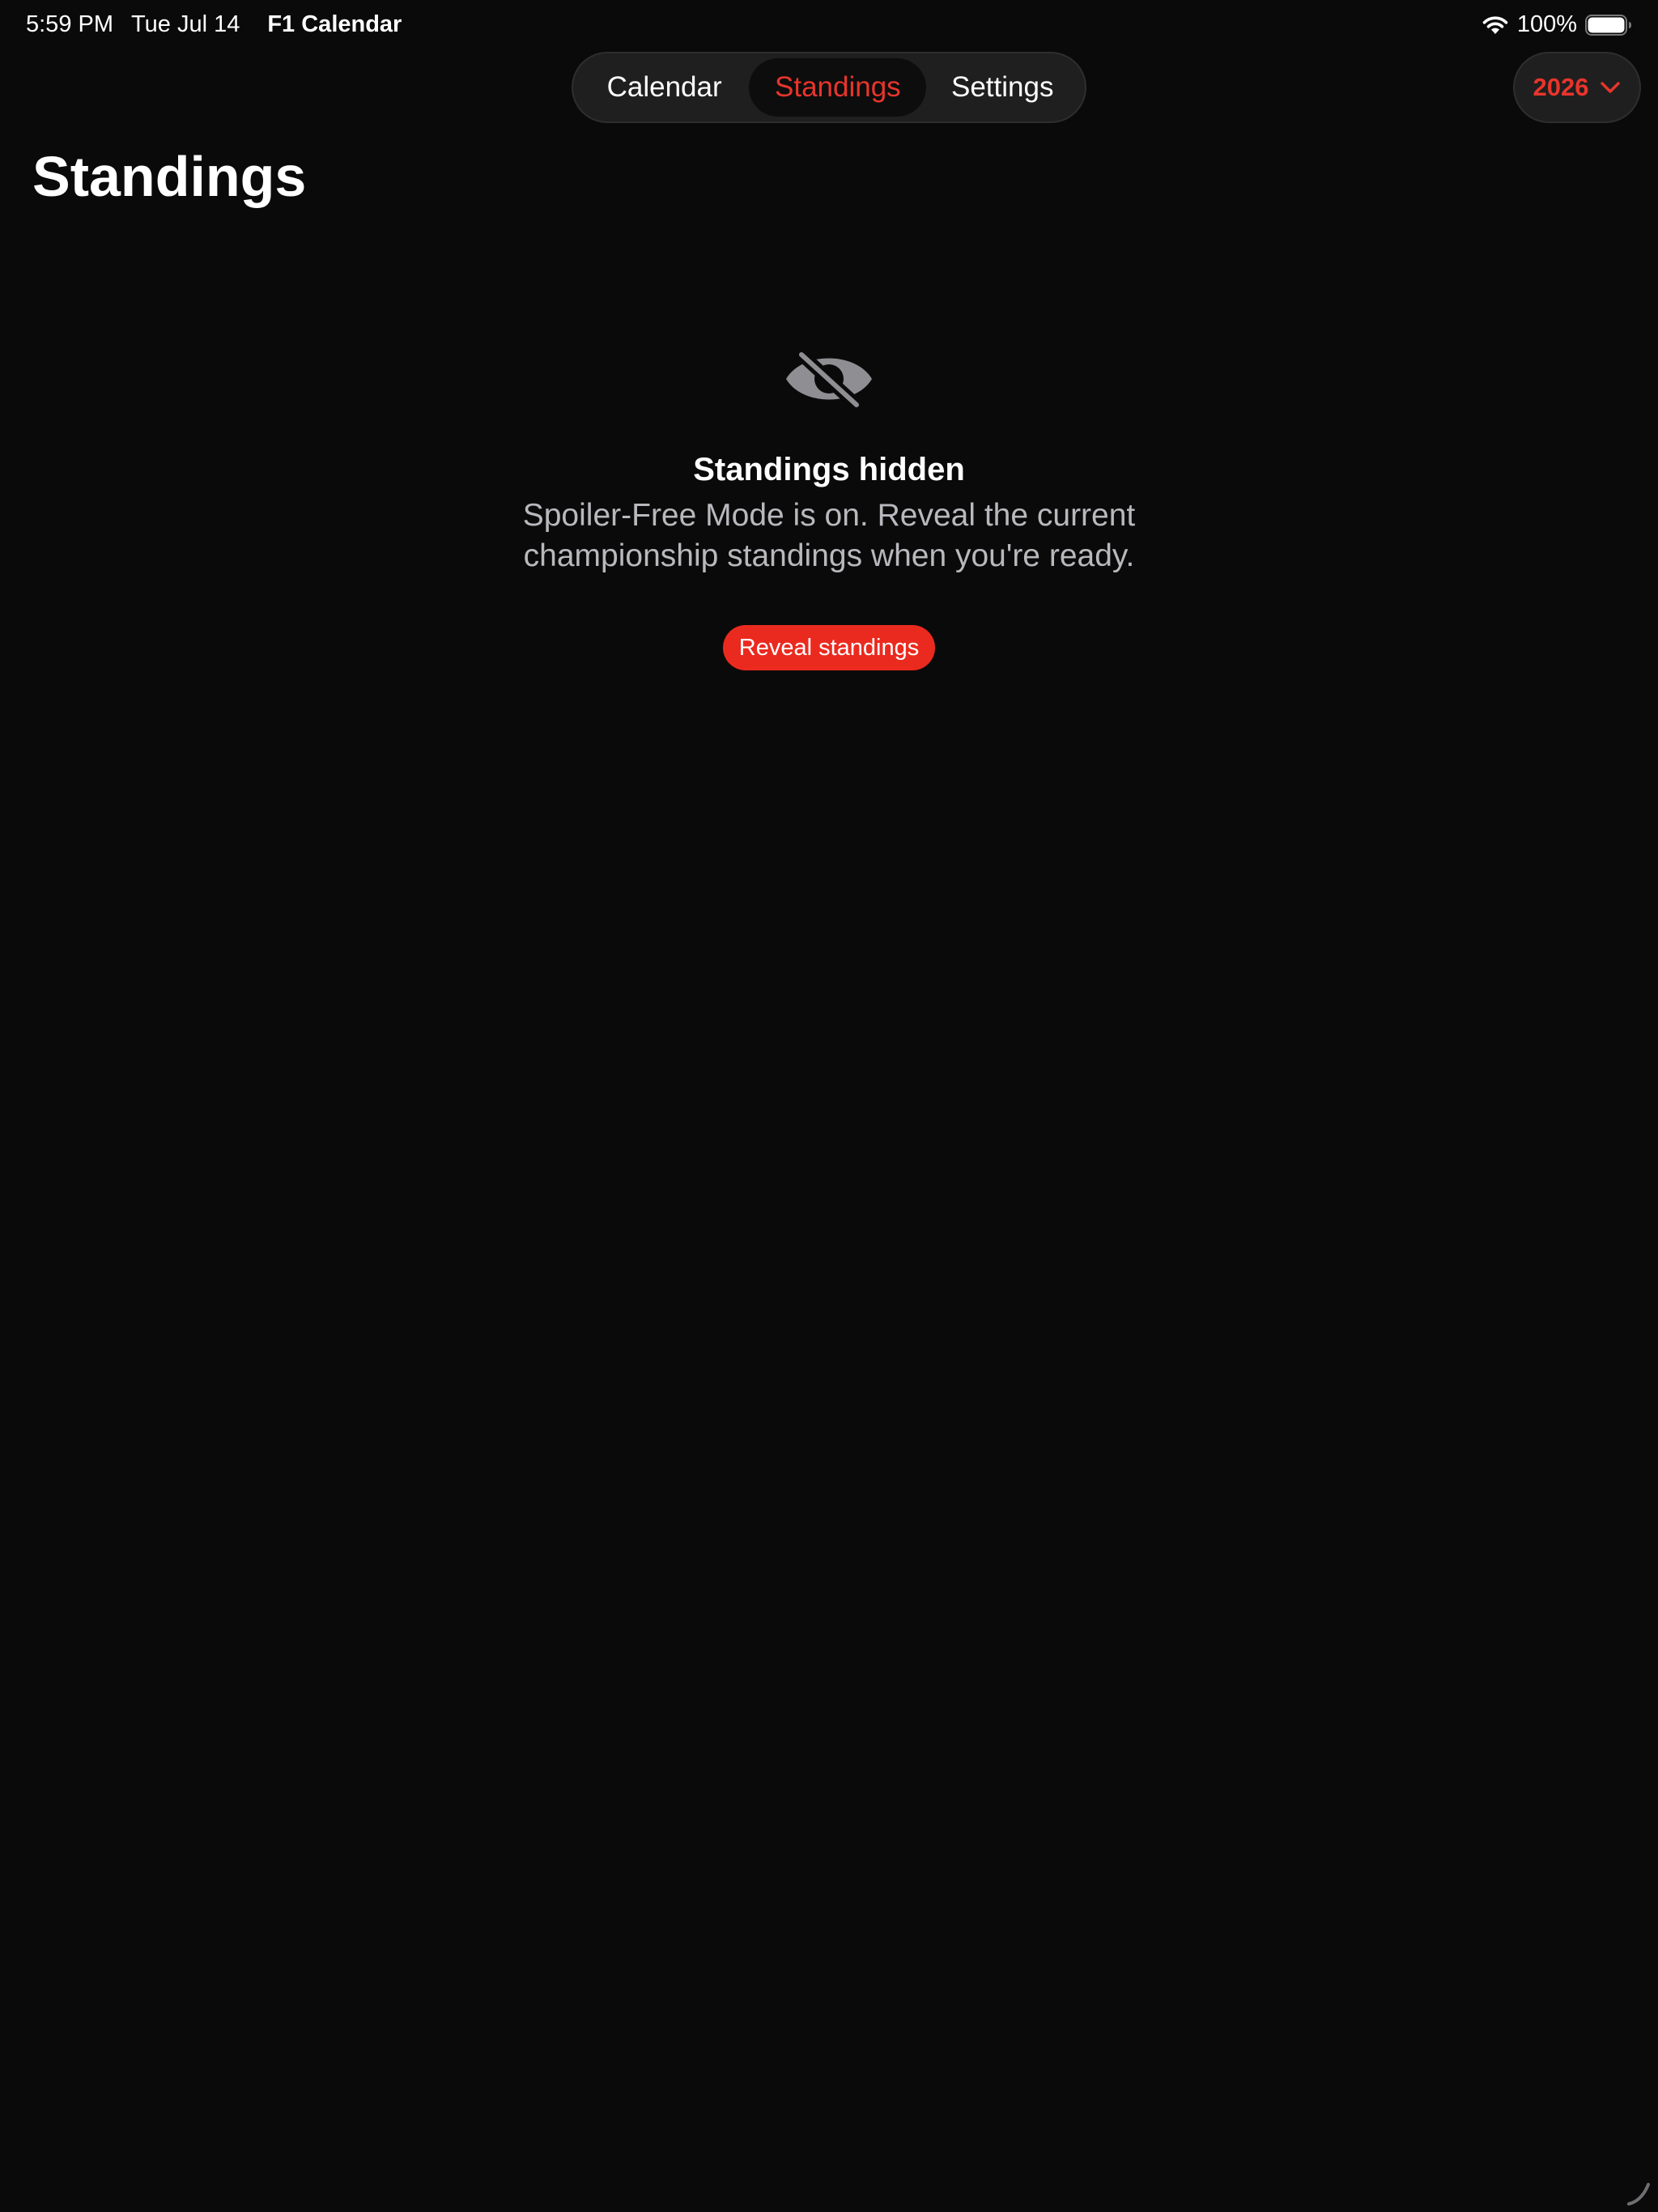 This screenshot has width=1658, height=2212. Describe the element at coordinates (1638, 2195) in the screenshot. I see `corner-grip-icon` at that location.